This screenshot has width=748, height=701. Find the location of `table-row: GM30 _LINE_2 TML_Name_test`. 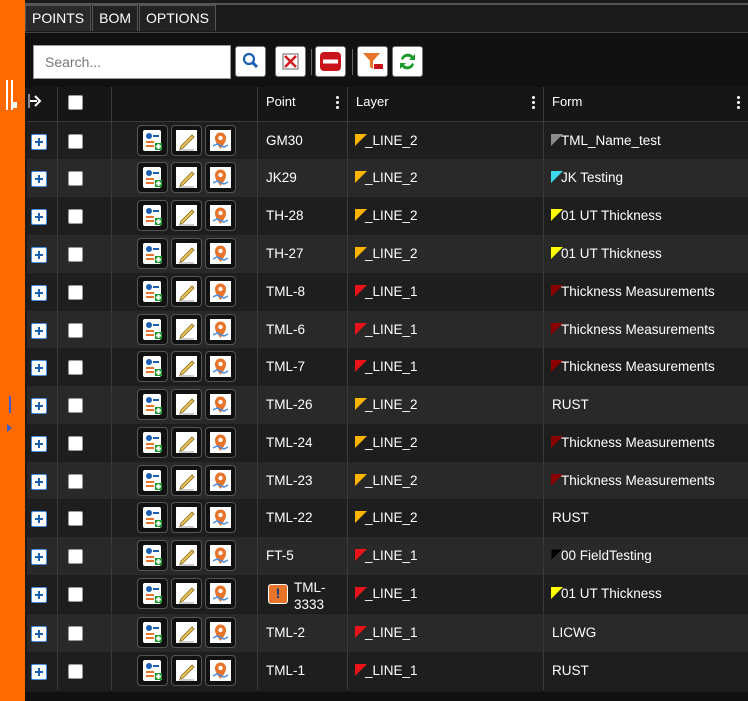

table-row: GM30 _LINE_2 TML_Name_test is located at coordinates (387, 141).